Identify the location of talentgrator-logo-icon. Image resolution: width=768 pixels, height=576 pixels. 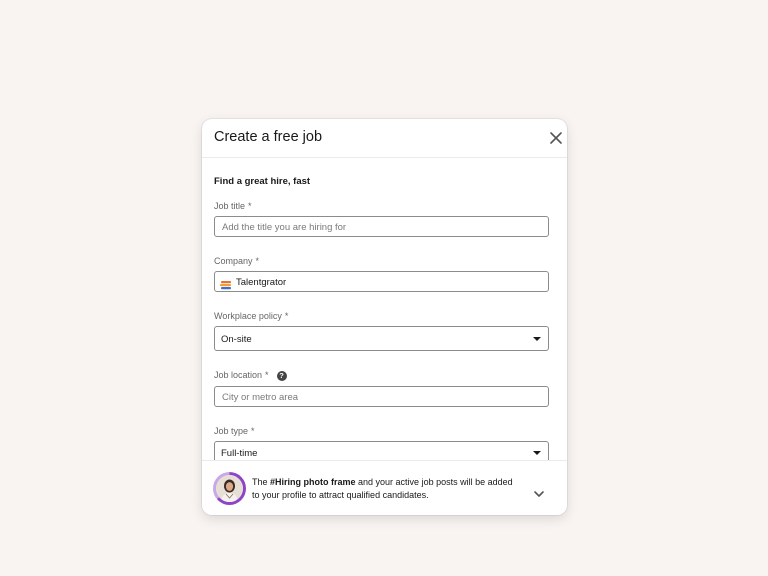
(226, 283).